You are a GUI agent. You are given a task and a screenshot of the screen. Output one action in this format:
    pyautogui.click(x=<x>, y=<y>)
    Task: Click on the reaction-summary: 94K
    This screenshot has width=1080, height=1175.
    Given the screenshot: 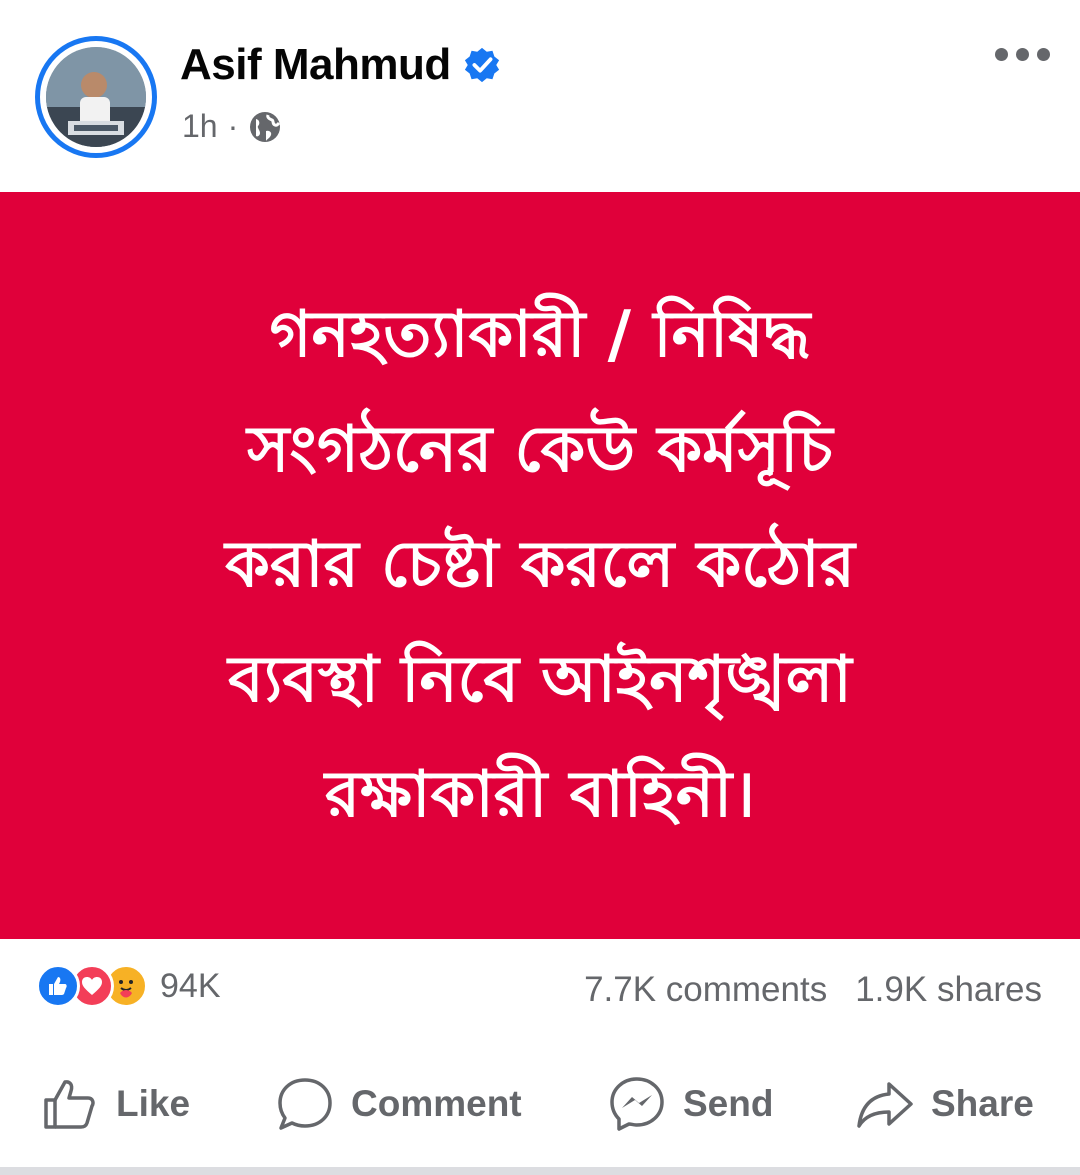 What is the action you would take?
    pyautogui.click(x=128, y=986)
    